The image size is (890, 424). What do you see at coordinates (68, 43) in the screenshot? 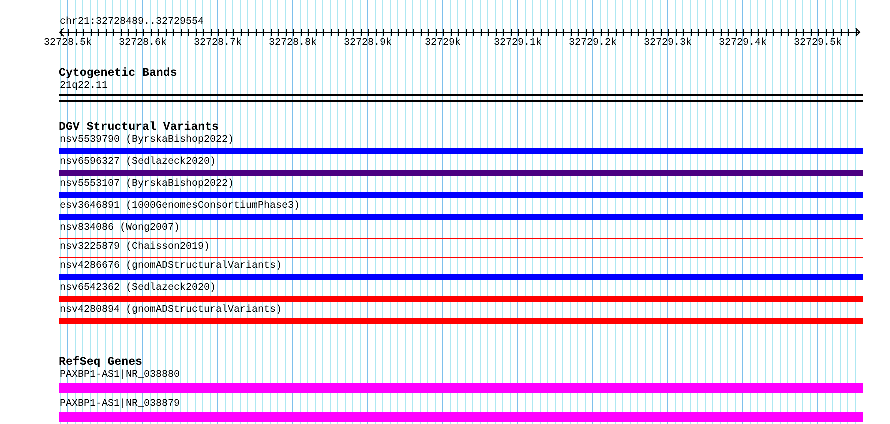
I see `tick-label: 32728.5k` at bounding box center [68, 43].